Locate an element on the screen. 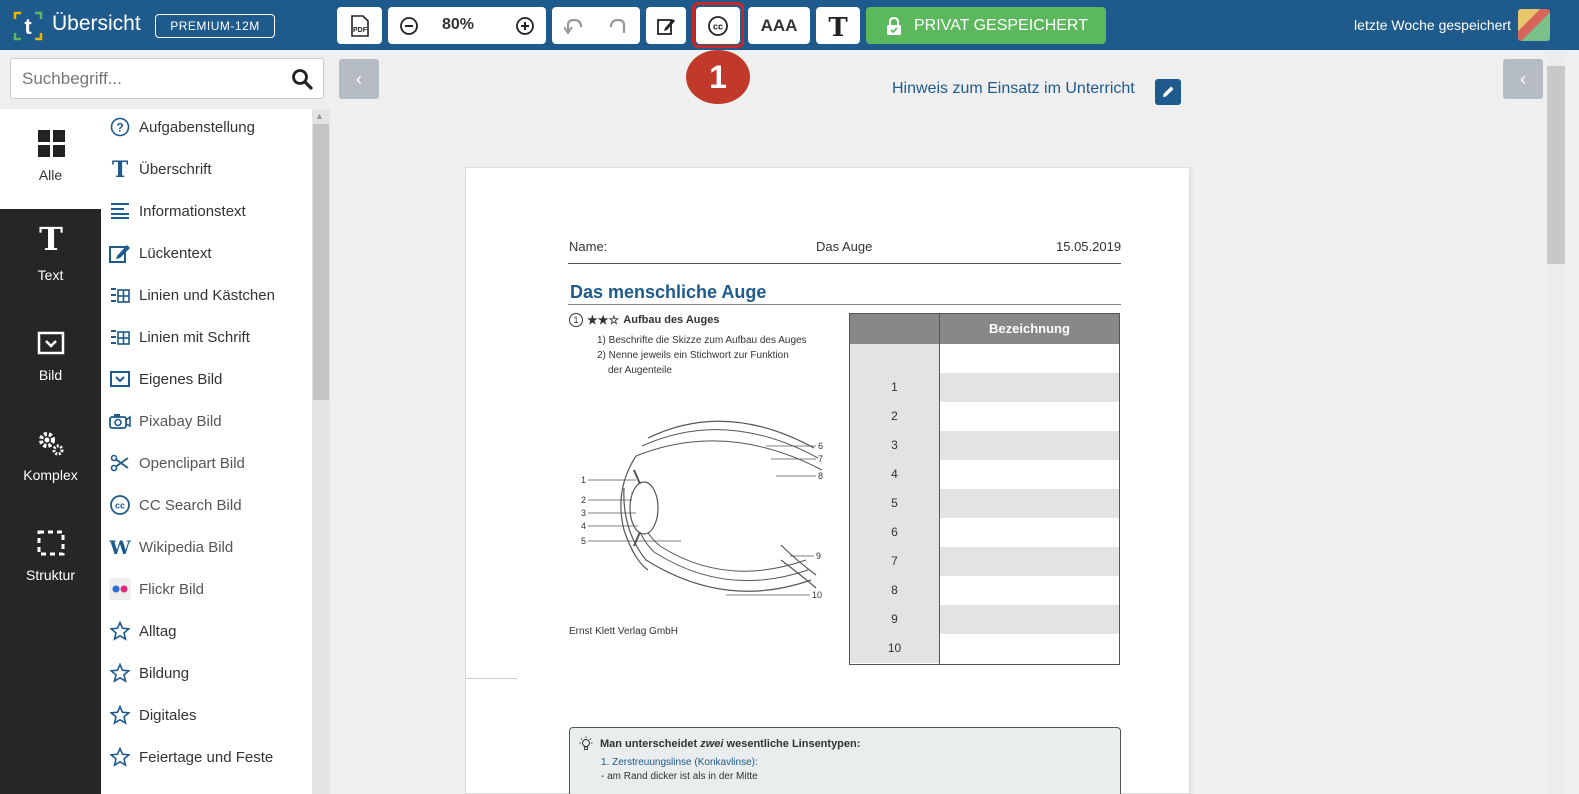 The image size is (1579, 794). category-nav: Alle T Text Bild Komplex Struktur is located at coordinates (50, 451).